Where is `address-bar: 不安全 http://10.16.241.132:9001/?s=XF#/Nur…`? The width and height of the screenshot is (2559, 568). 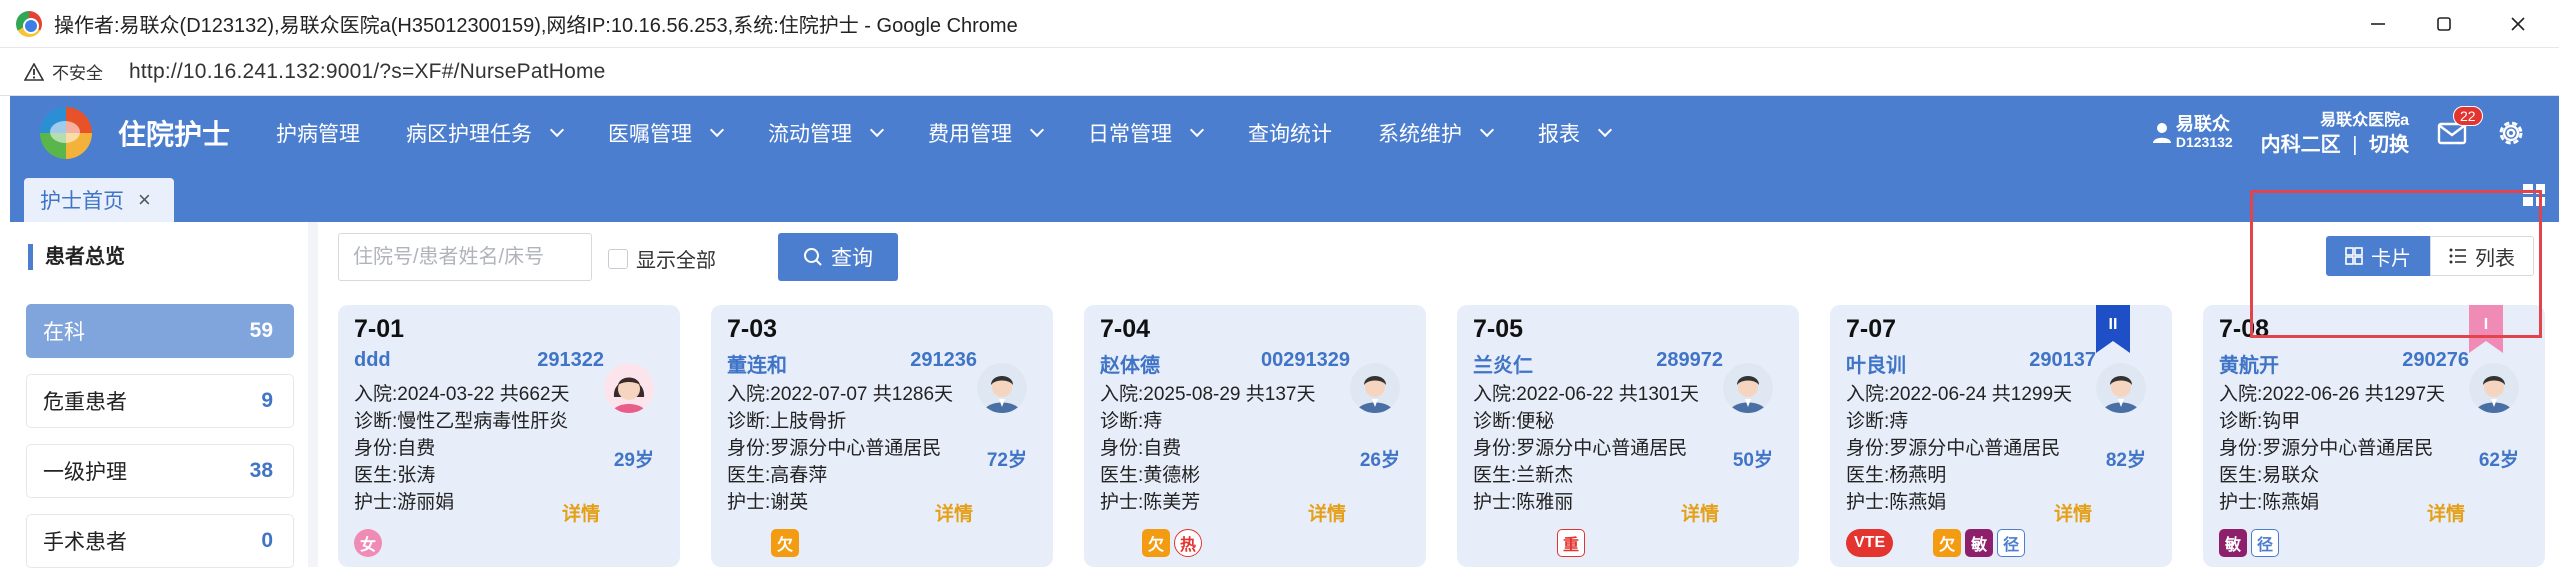 address-bar: 不安全 http://10.16.241.132:9001/?s=XF#/Nur… is located at coordinates (1279, 72).